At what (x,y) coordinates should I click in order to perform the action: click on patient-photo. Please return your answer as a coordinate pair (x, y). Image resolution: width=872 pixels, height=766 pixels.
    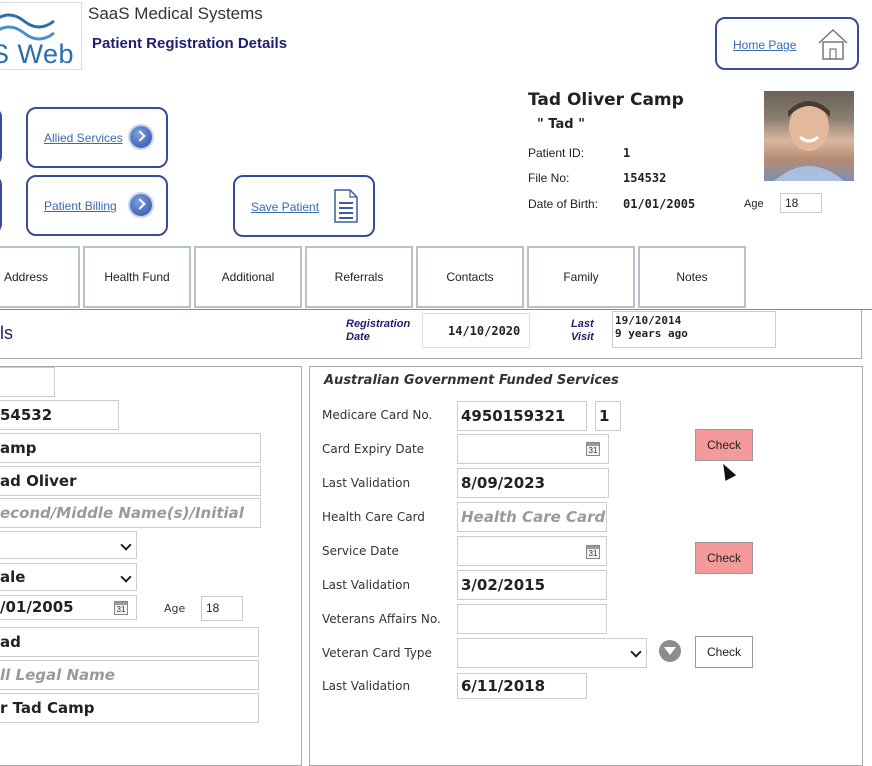
    Looking at the image, I should click on (809, 136).